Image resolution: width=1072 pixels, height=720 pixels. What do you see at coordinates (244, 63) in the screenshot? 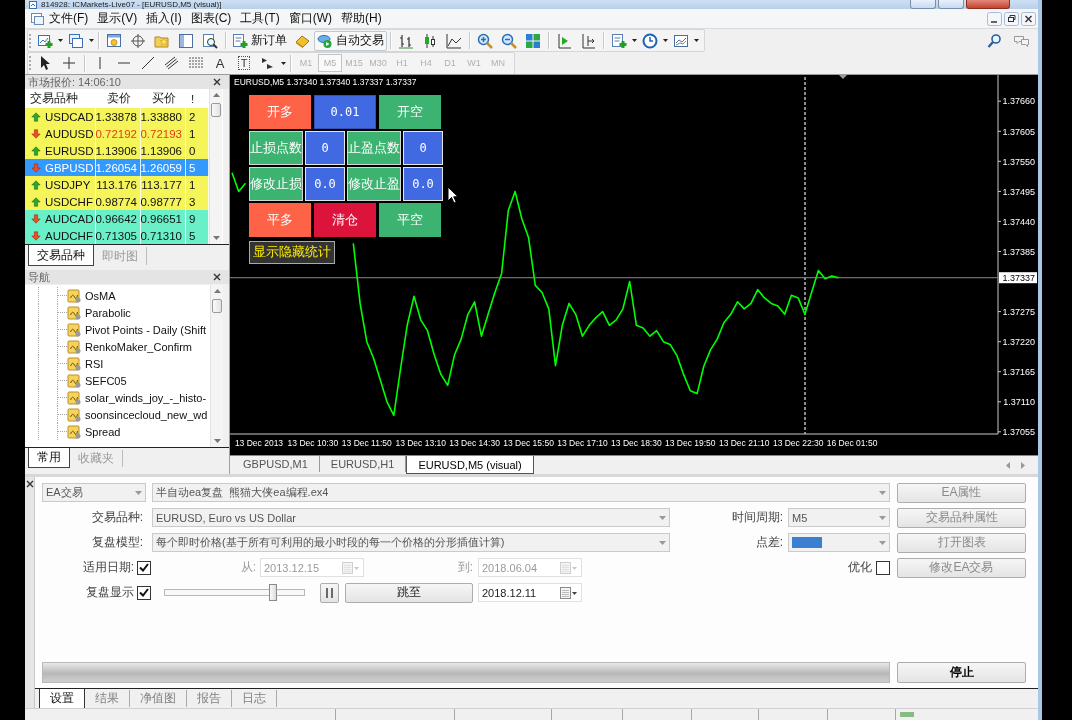
I see `text-label-tool: T` at bounding box center [244, 63].